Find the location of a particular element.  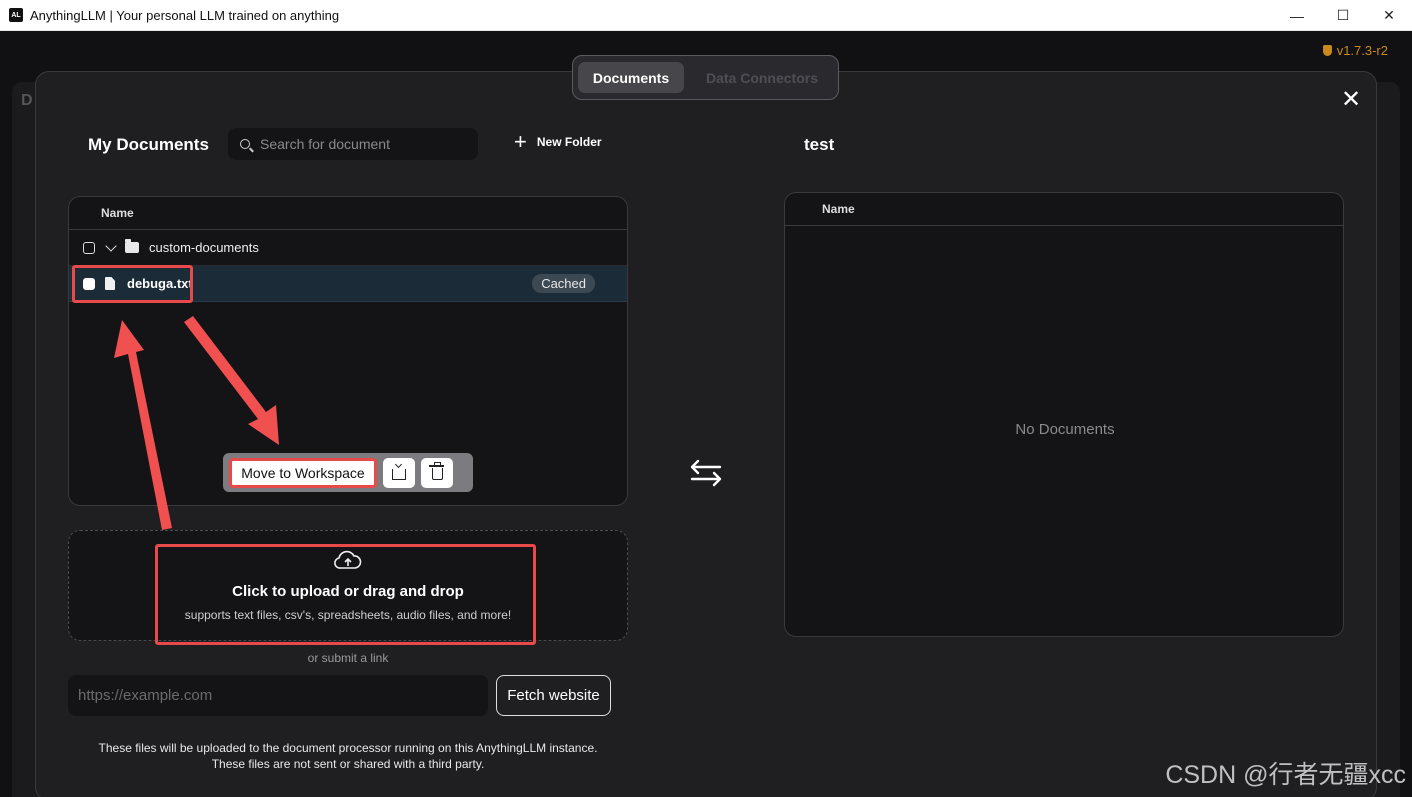

folder-row: custom-documents is located at coordinates (348, 248).